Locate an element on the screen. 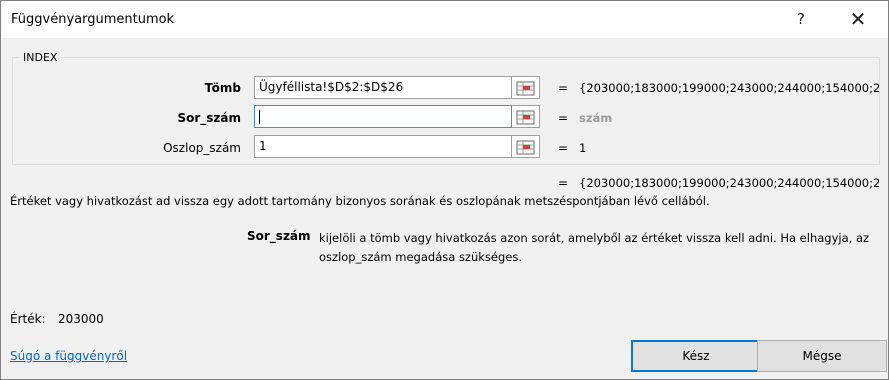 This screenshot has height=380, width=889. value-label: Érték: is located at coordinates (28, 319).